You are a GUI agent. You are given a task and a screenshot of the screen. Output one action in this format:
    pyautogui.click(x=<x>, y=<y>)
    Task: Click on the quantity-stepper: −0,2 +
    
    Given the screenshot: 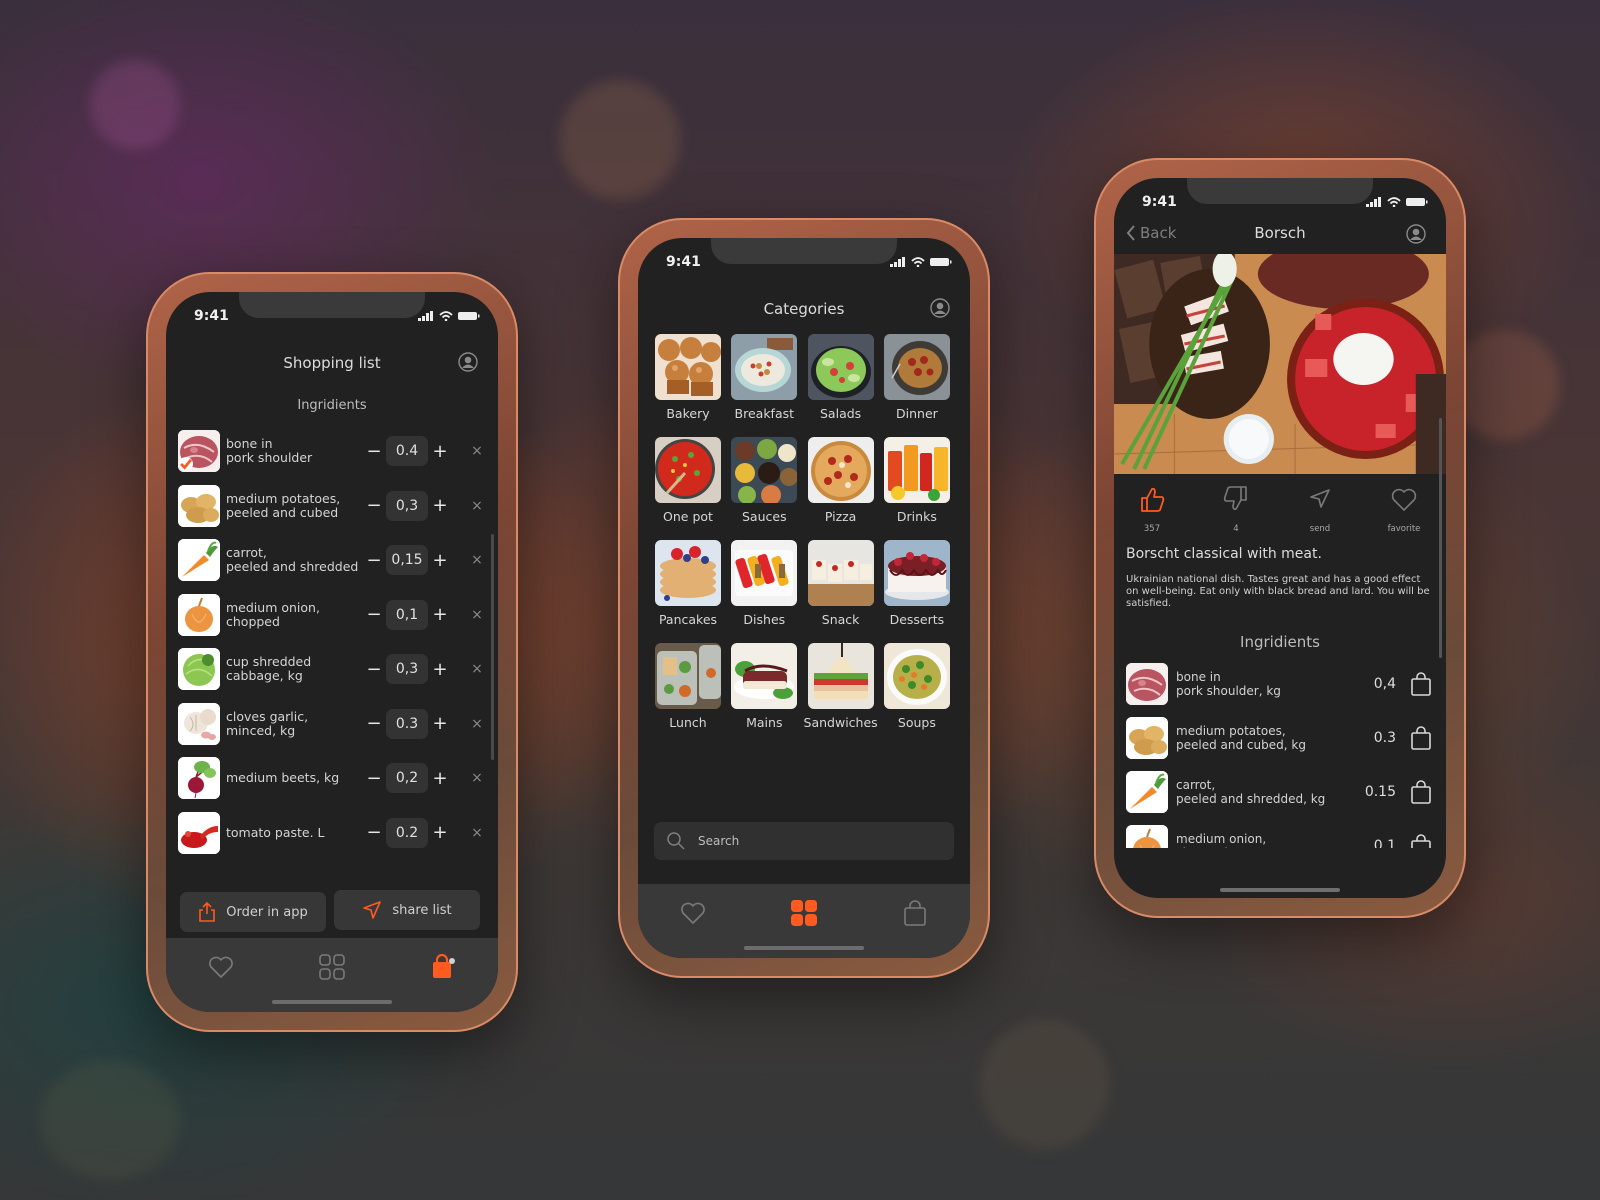 What is the action you would take?
    pyautogui.click(x=407, y=778)
    